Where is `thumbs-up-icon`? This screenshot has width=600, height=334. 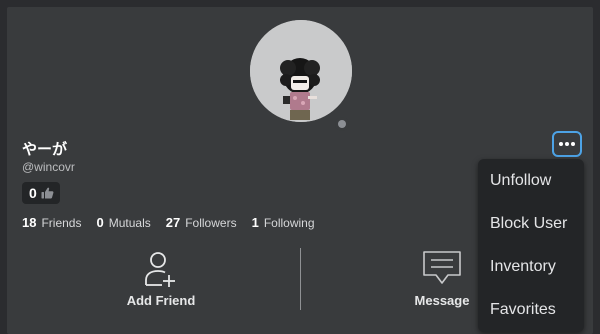 thumbs-up-icon is located at coordinates (47, 193).